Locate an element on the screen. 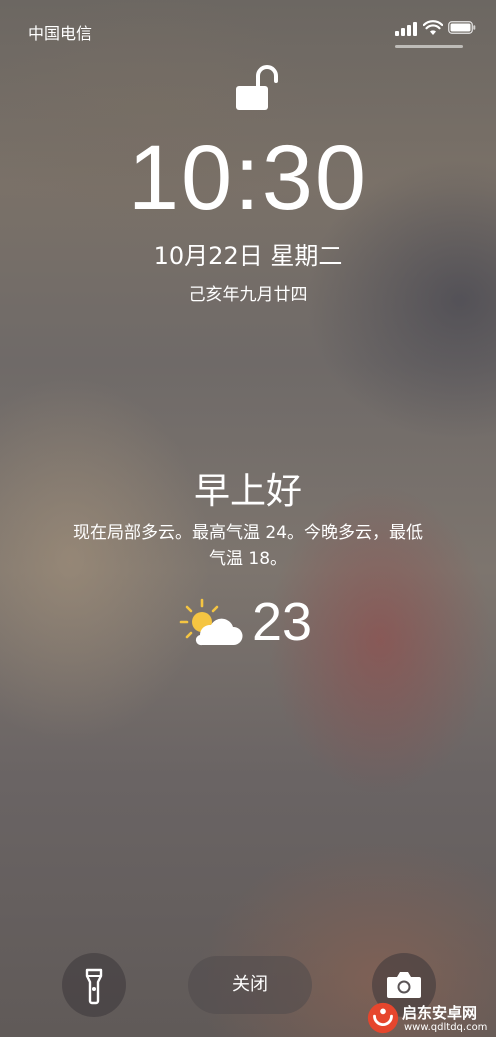  flashlight-button is located at coordinates (94, 985).